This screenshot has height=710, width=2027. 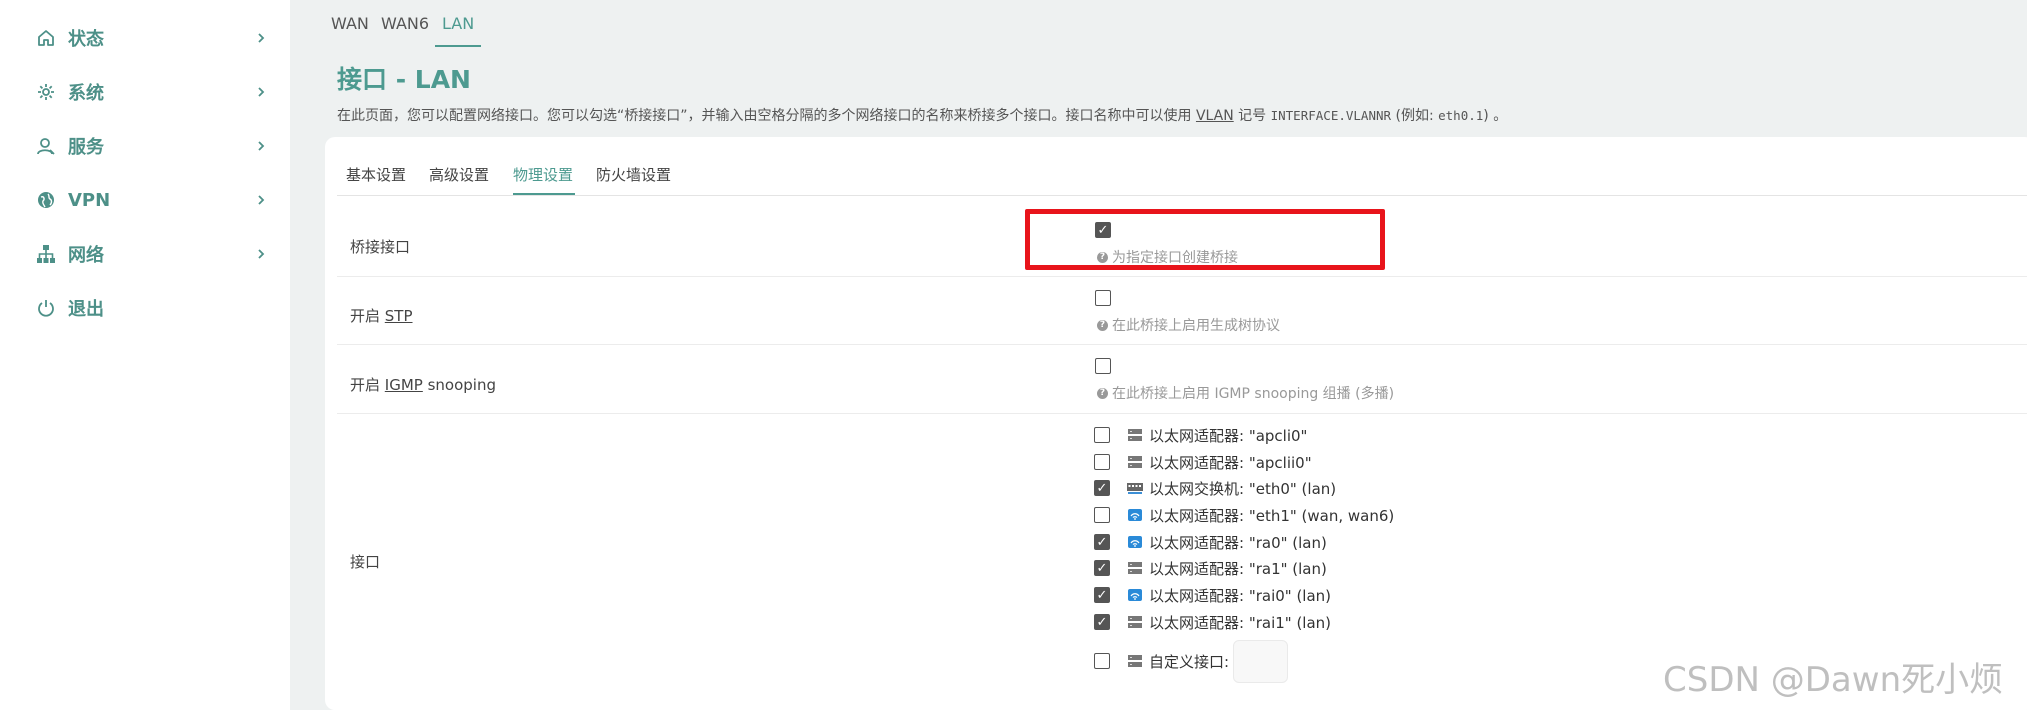 I want to click on sidebar-item-label: 退出, so click(x=86, y=309).